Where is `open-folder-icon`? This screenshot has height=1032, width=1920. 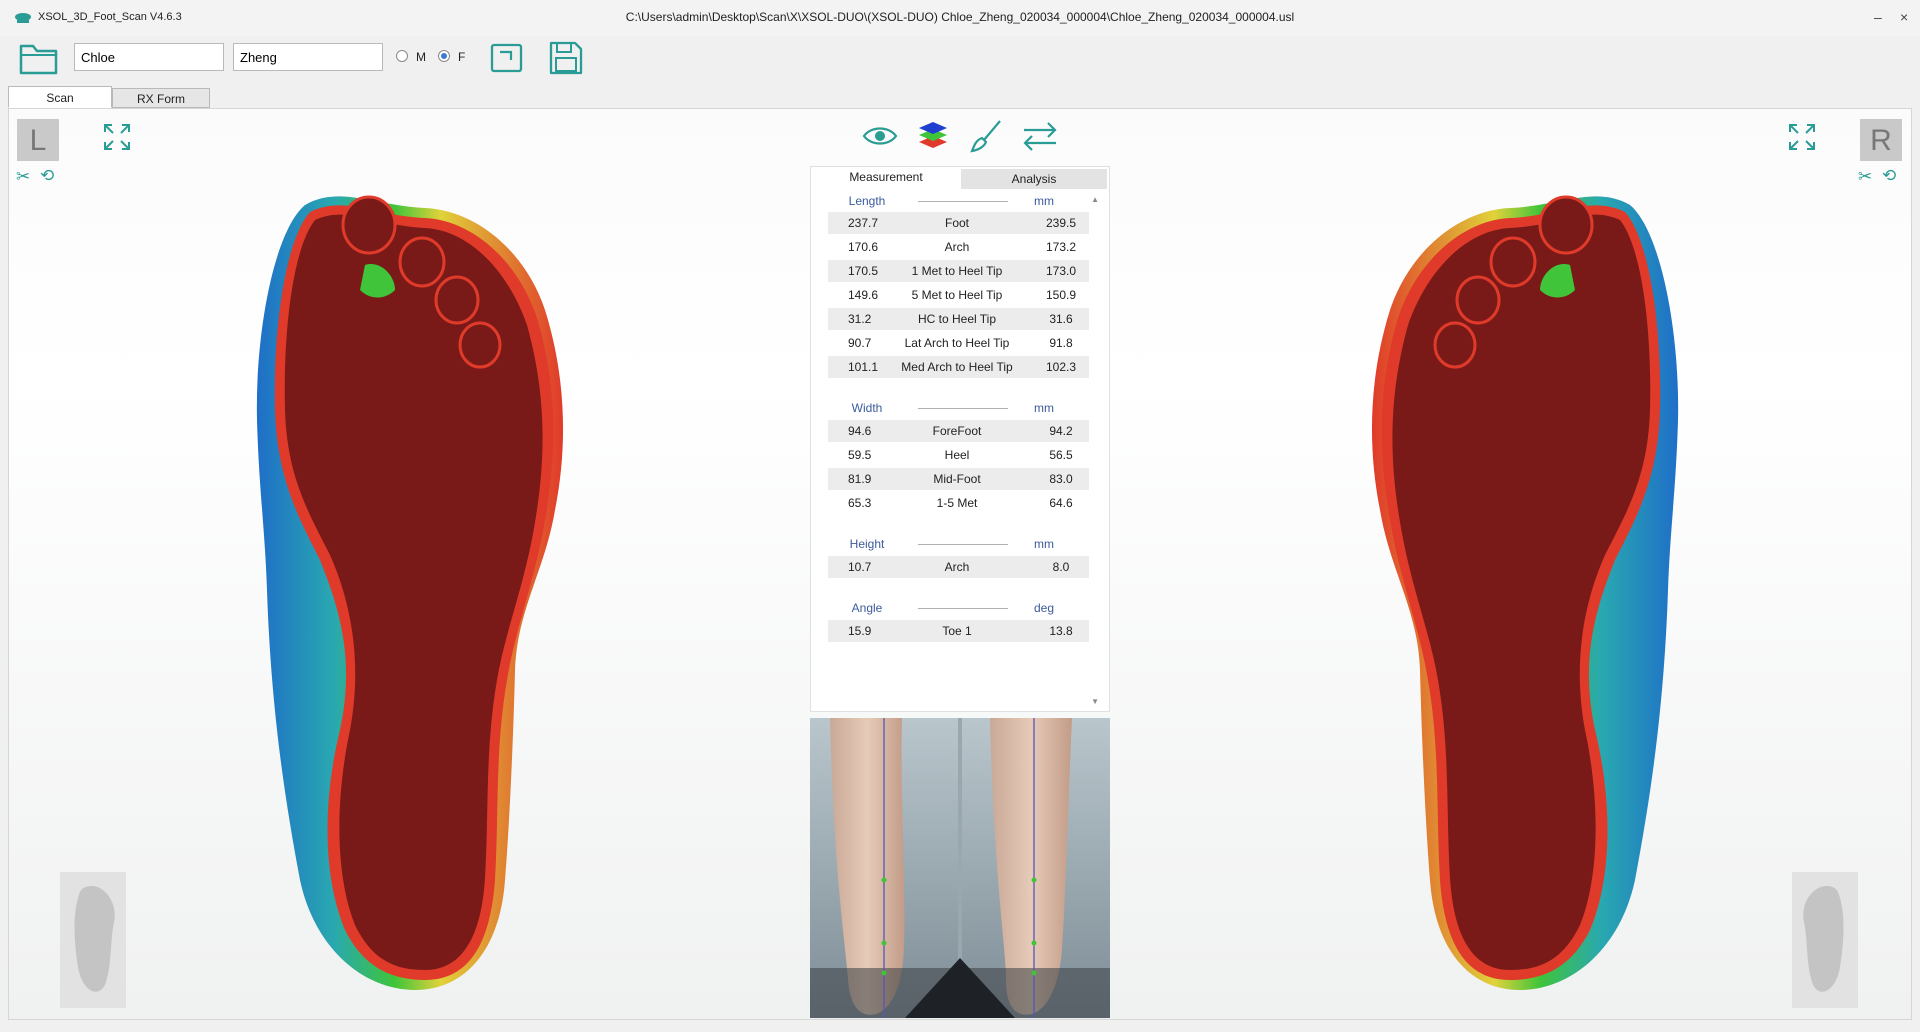 open-folder-icon is located at coordinates (39, 58).